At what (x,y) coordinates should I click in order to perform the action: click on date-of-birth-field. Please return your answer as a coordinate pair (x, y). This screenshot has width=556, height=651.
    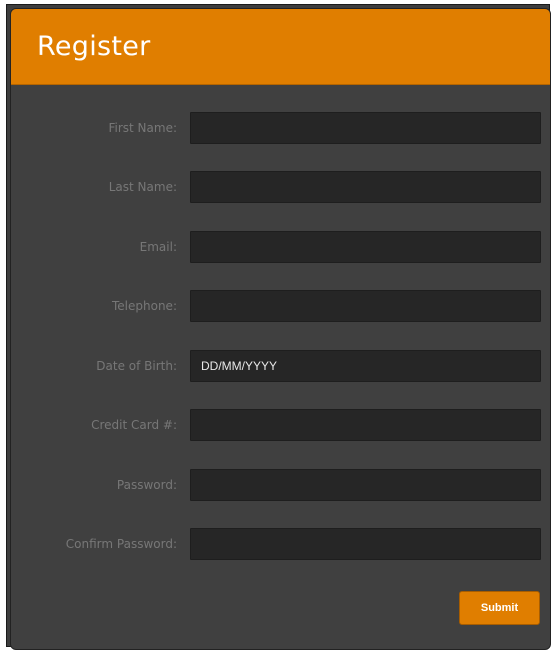
    Looking at the image, I should click on (365, 366).